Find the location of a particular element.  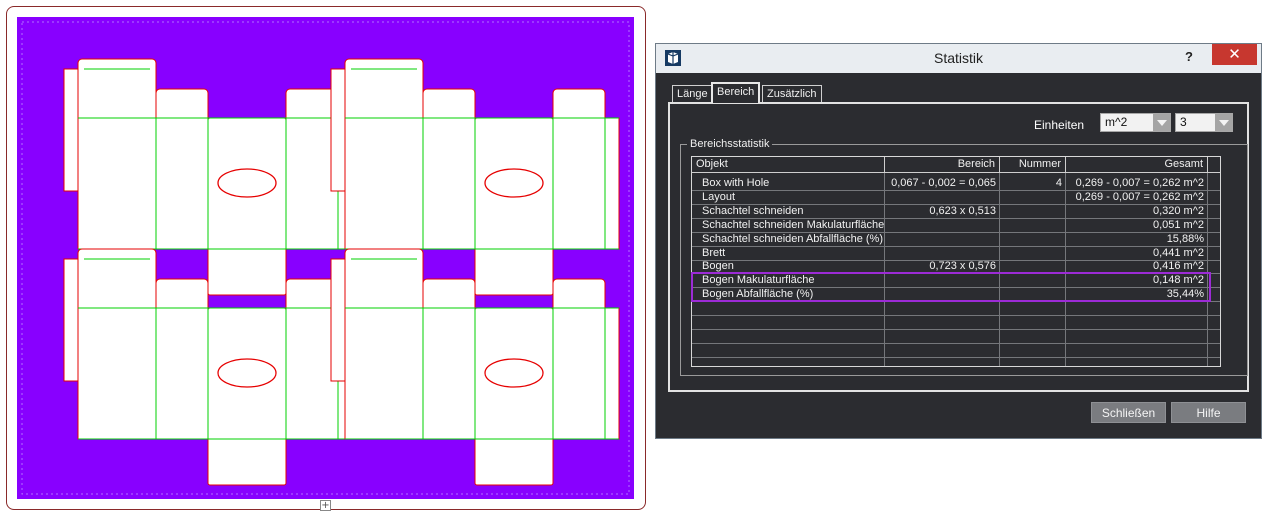

cell-gesamt: 0,320 m^2 is located at coordinates (1178, 210).